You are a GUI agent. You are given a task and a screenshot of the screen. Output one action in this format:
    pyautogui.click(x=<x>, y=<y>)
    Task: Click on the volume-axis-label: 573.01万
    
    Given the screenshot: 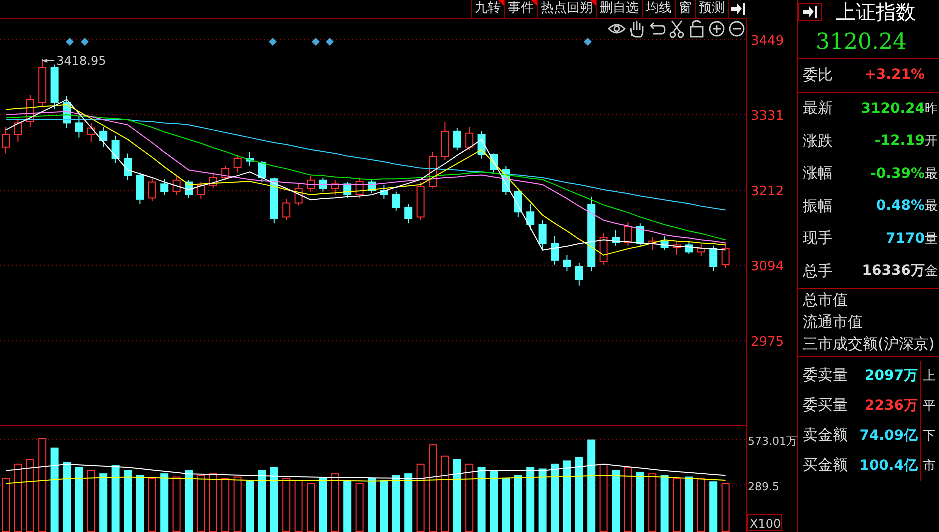 What is the action you would take?
    pyautogui.click(x=772, y=441)
    